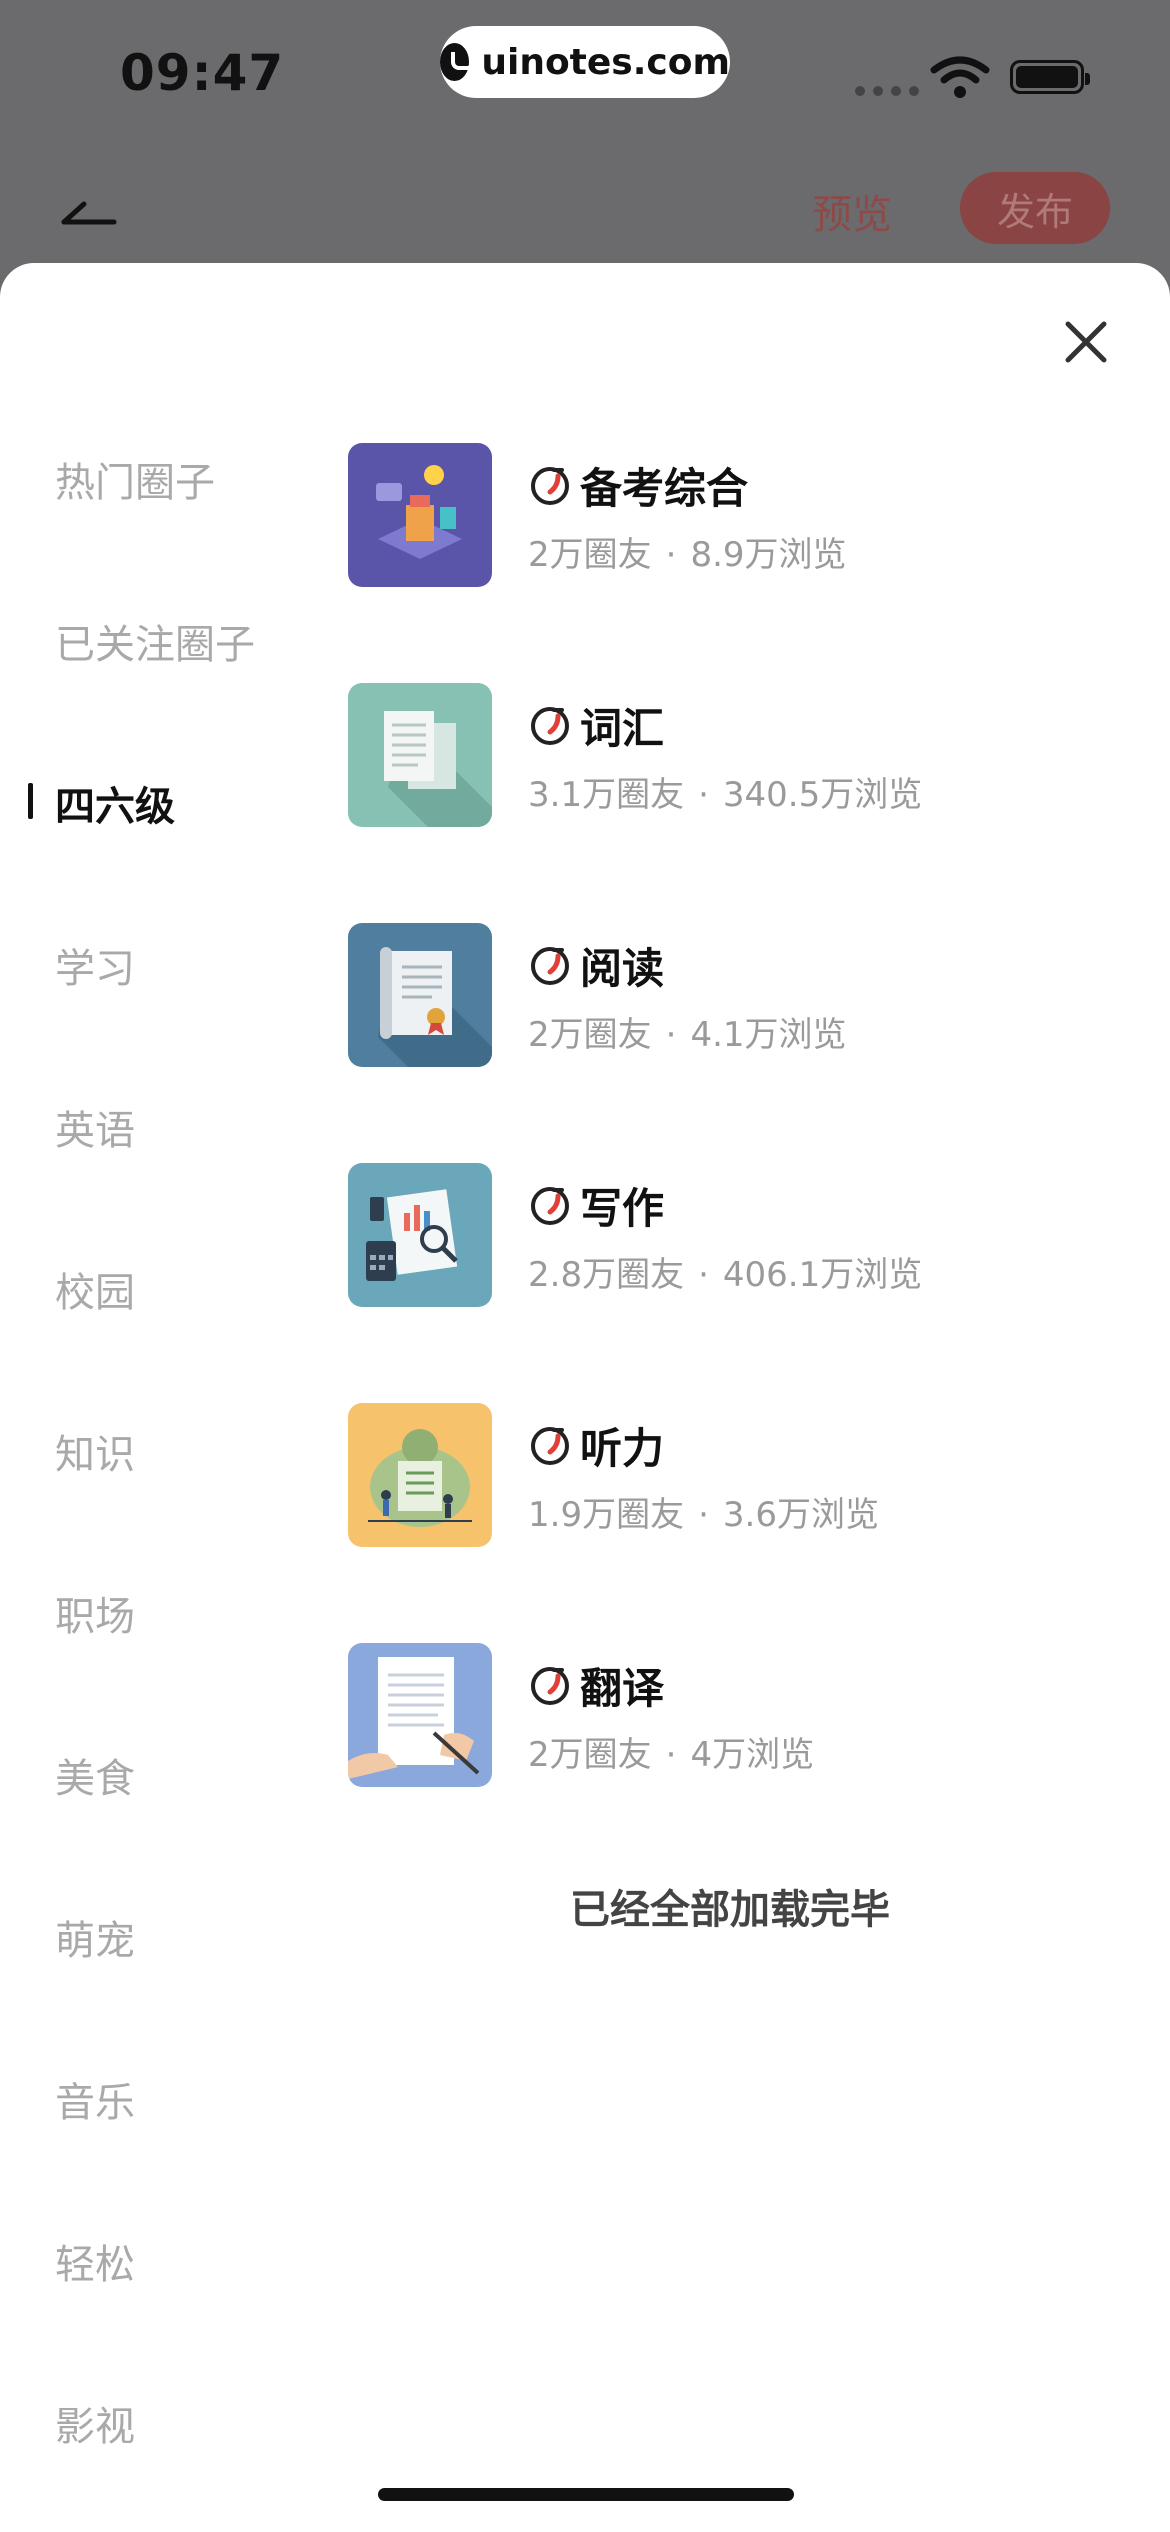 Image resolution: width=1170 pixels, height=2532 pixels. I want to click on preview-button: 预览, so click(852, 211).